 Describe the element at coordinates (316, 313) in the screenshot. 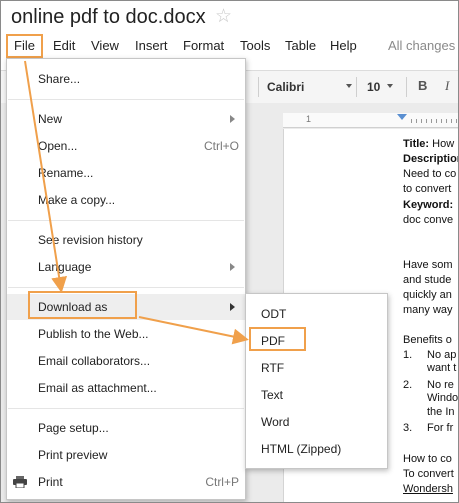

I see `download-odt: ODT` at that location.